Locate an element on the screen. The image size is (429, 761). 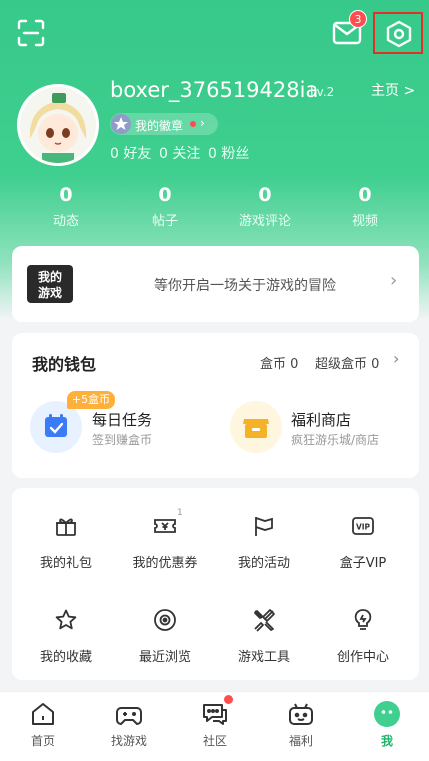
svg-text: VIP is located at coordinates (363, 527).